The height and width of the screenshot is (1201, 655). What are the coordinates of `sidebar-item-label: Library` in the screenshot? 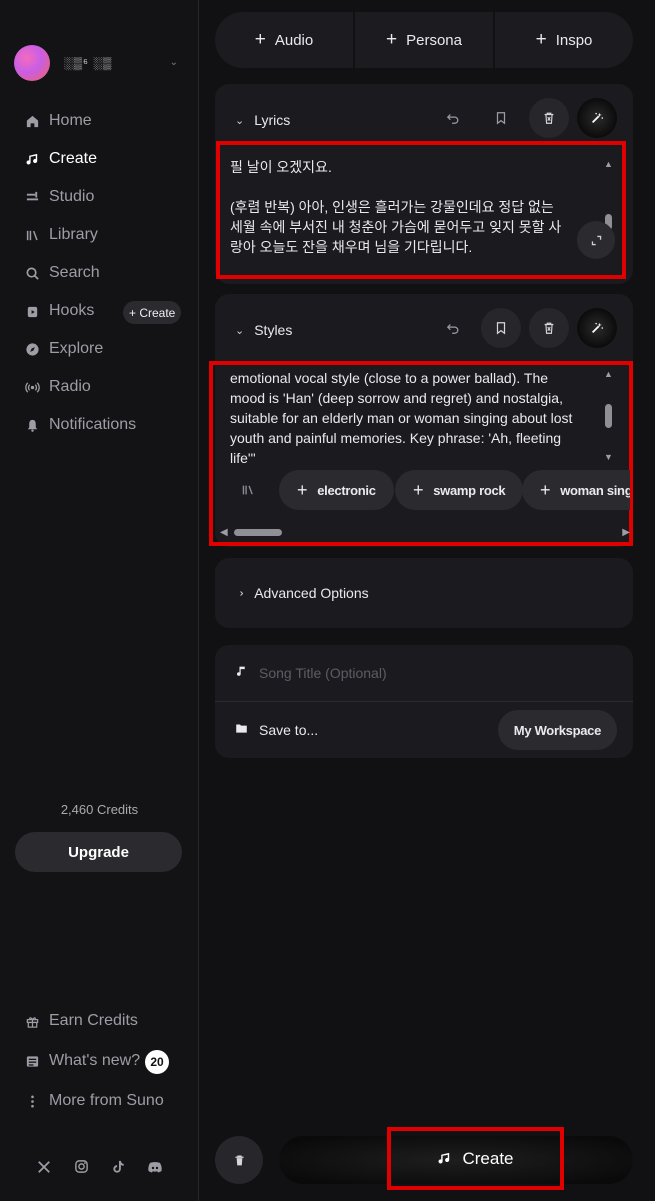 It's located at (73, 234).